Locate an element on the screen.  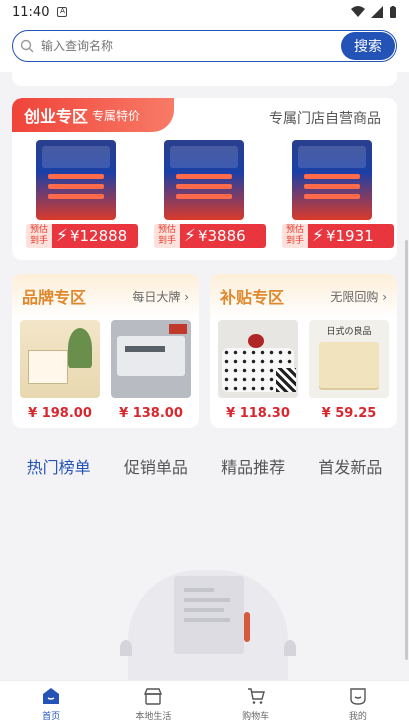
subsidy-zone-items: ¥ 118.30 日式の良品 ¥ 59.25 is located at coordinates (303, 370).